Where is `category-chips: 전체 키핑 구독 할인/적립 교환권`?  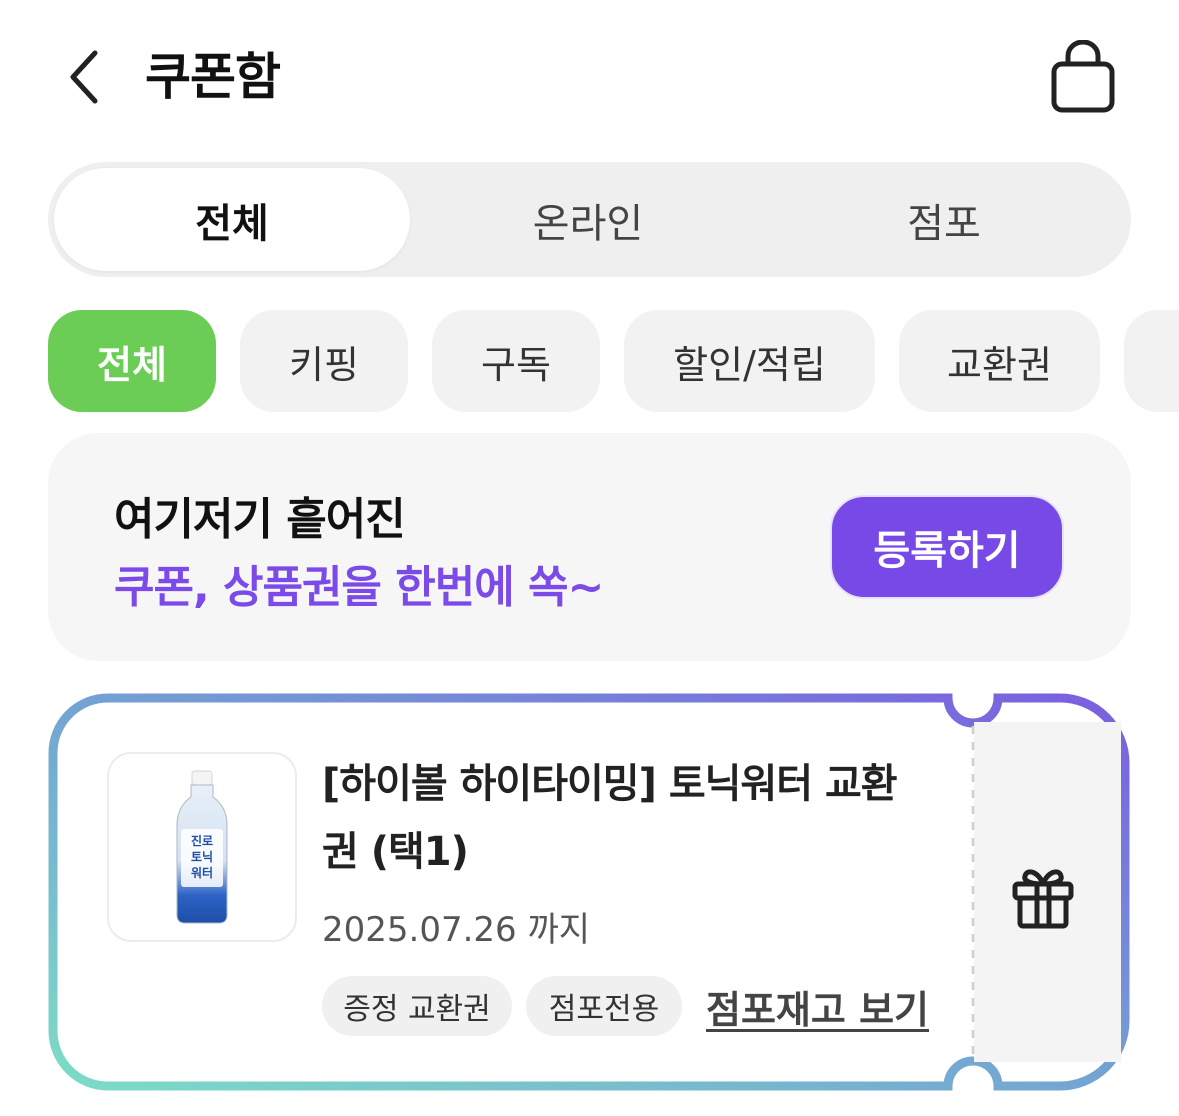
category-chips: 전체 키핑 구독 할인/적립 교환권 is located at coordinates (589, 361).